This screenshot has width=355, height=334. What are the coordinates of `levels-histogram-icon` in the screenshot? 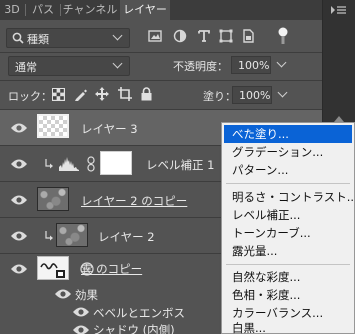 It's located at (69, 164).